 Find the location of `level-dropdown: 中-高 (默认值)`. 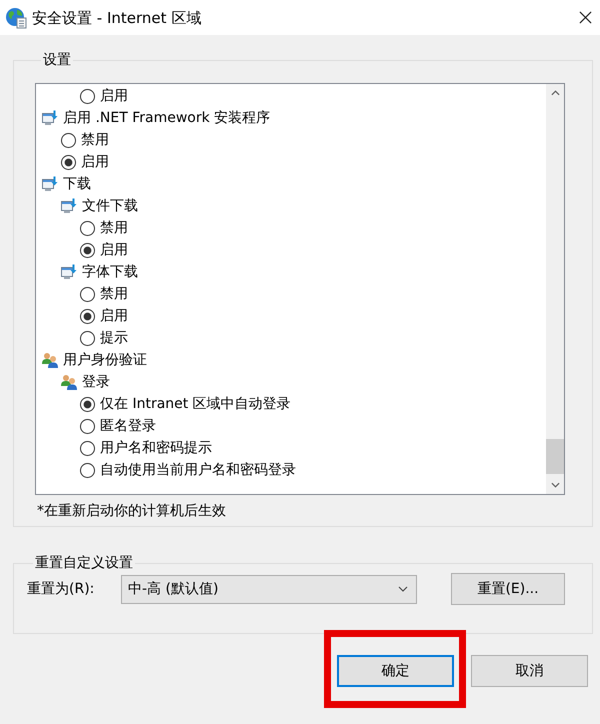

level-dropdown: 中-高 (默认值) is located at coordinates (269, 589).